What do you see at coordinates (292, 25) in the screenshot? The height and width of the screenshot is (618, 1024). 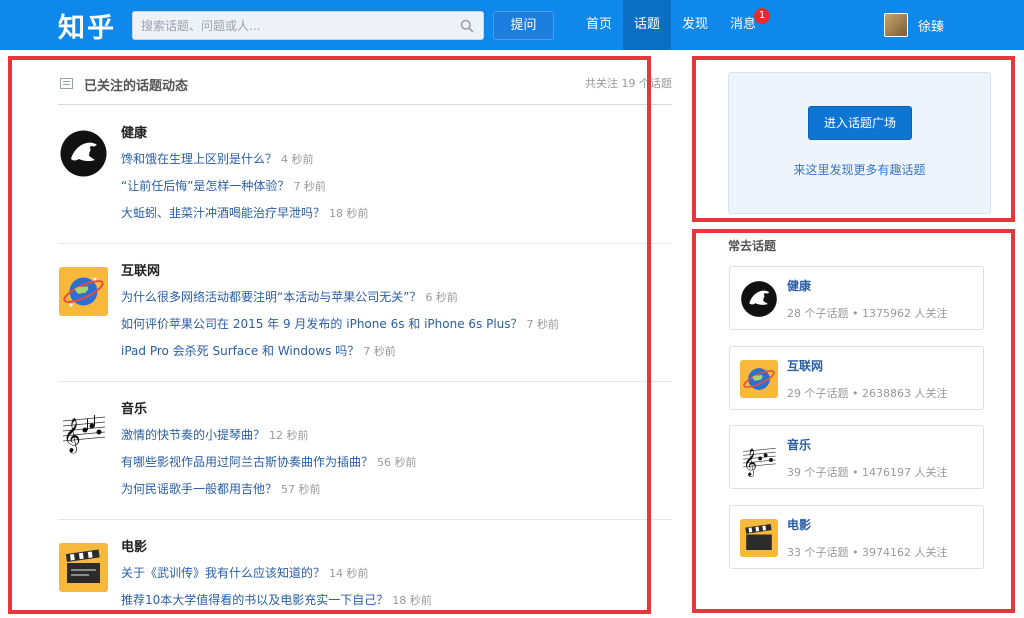 I see `search-input` at bounding box center [292, 25].